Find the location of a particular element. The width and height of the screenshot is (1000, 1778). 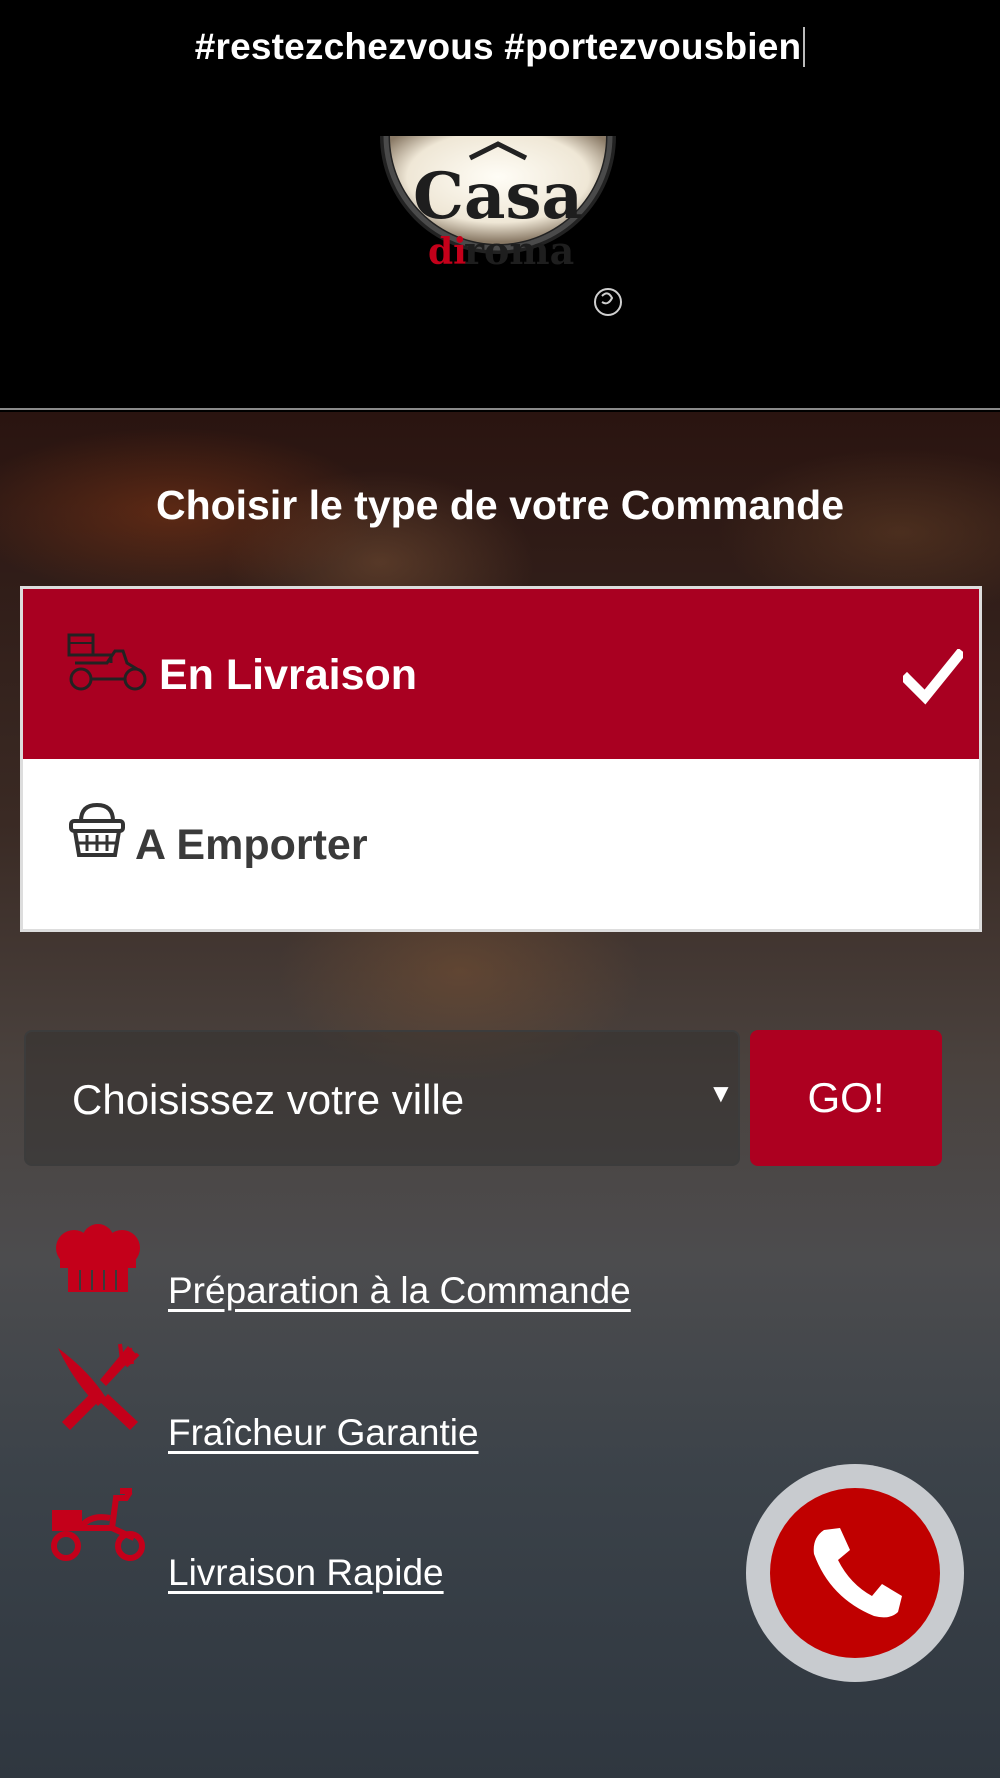

option-delivery-label: En Livraison is located at coordinates (288, 675).